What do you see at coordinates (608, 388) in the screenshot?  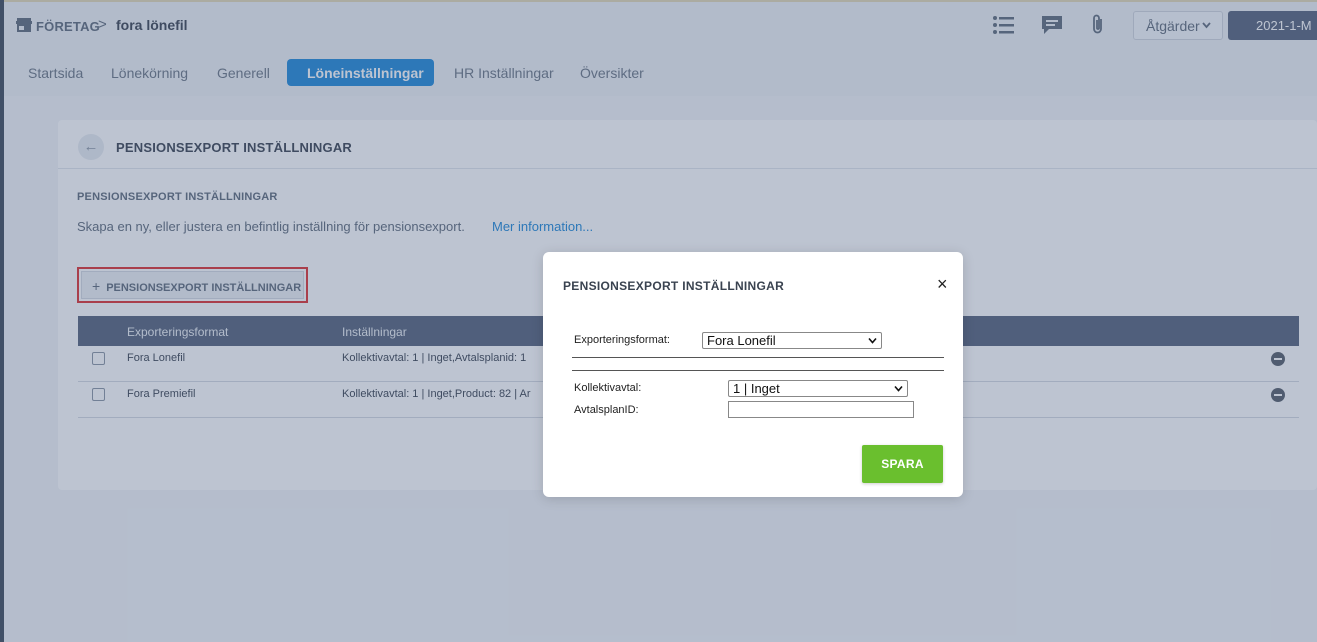 I see `agreement-label: Kollektivavtal:` at bounding box center [608, 388].